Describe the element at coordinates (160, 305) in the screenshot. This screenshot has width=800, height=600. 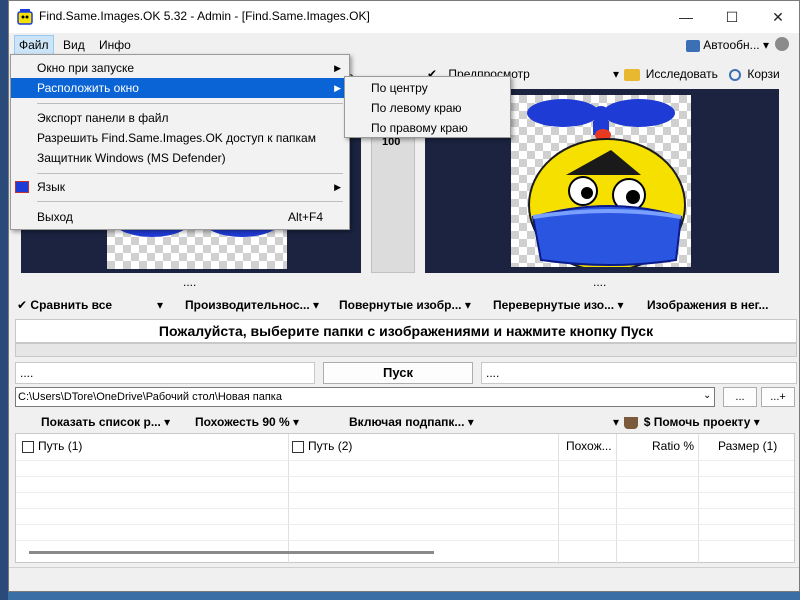
I see `options-dropdown-arrow-icon: ▾` at that location.